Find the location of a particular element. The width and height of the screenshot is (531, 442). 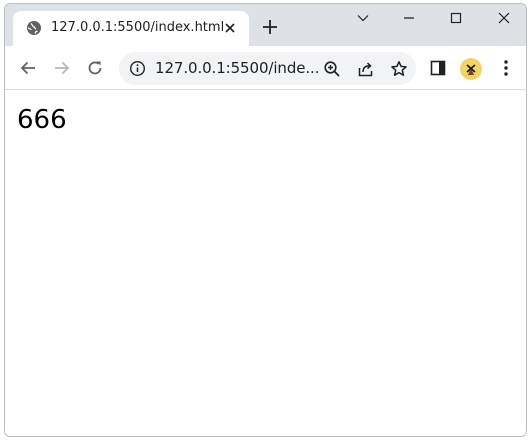

tab-title: 127.0.0.1:5500/index.html is located at coordinates (138, 27).